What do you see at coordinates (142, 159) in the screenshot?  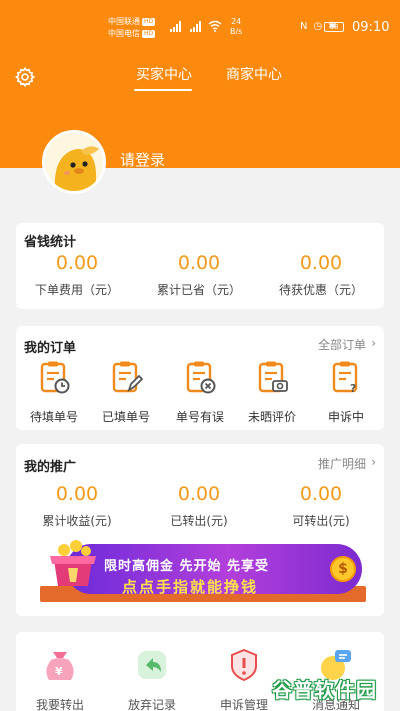 I see `login-link: 请登录` at bounding box center [142, 159].